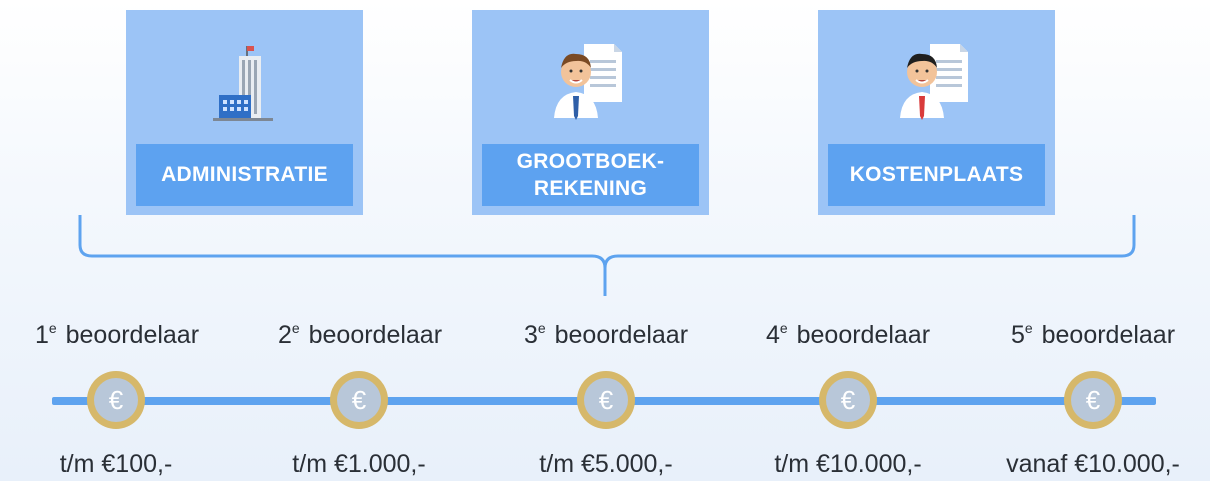  I want to click on amount-label: t/m €100,-, so click(116, 464).